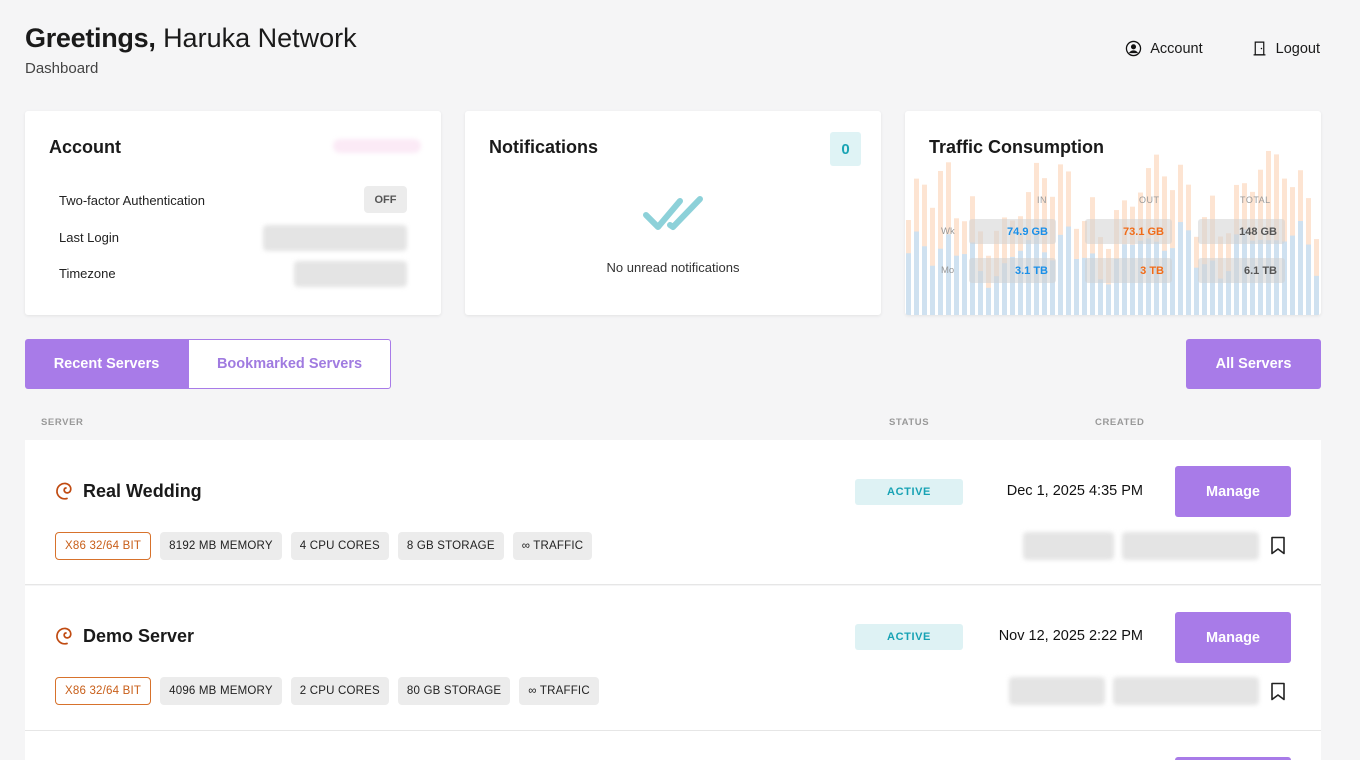  What do you see at coordinates (289, 364) in the screenshot?
I see `tab-bookmarked-servers: Bookmarked Servers` at bounding box center [289, 364].